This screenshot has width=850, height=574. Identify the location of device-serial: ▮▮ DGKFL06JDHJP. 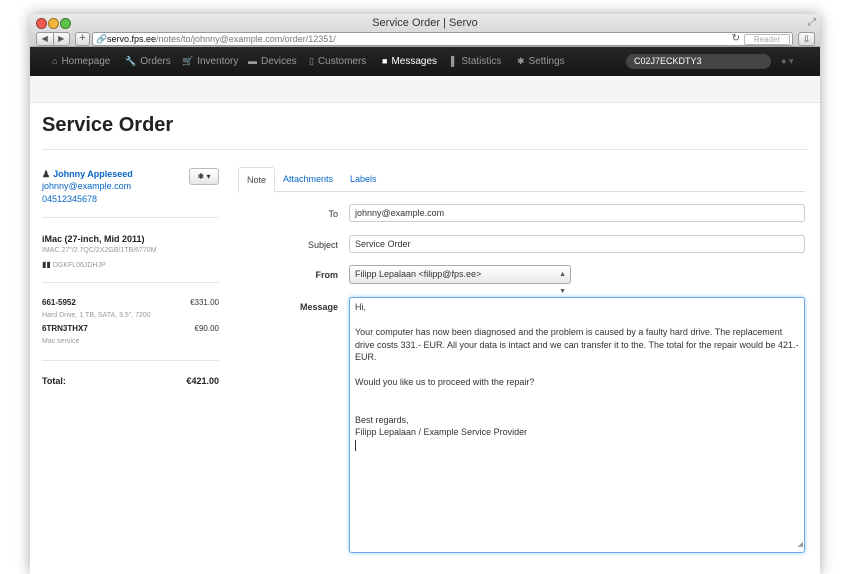
(74, 264).